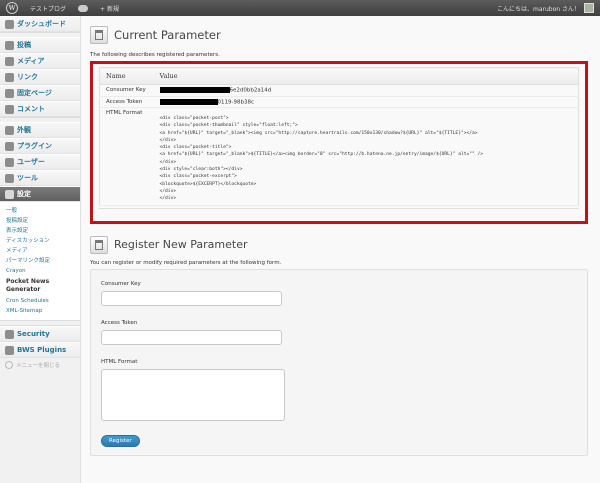  What do you see at coordinates (300, 8) in the screenshot?
I see `admin-bar: W テストブログ + 新規 こんにちは、marubon さん！` at bounding box center [300, 8].